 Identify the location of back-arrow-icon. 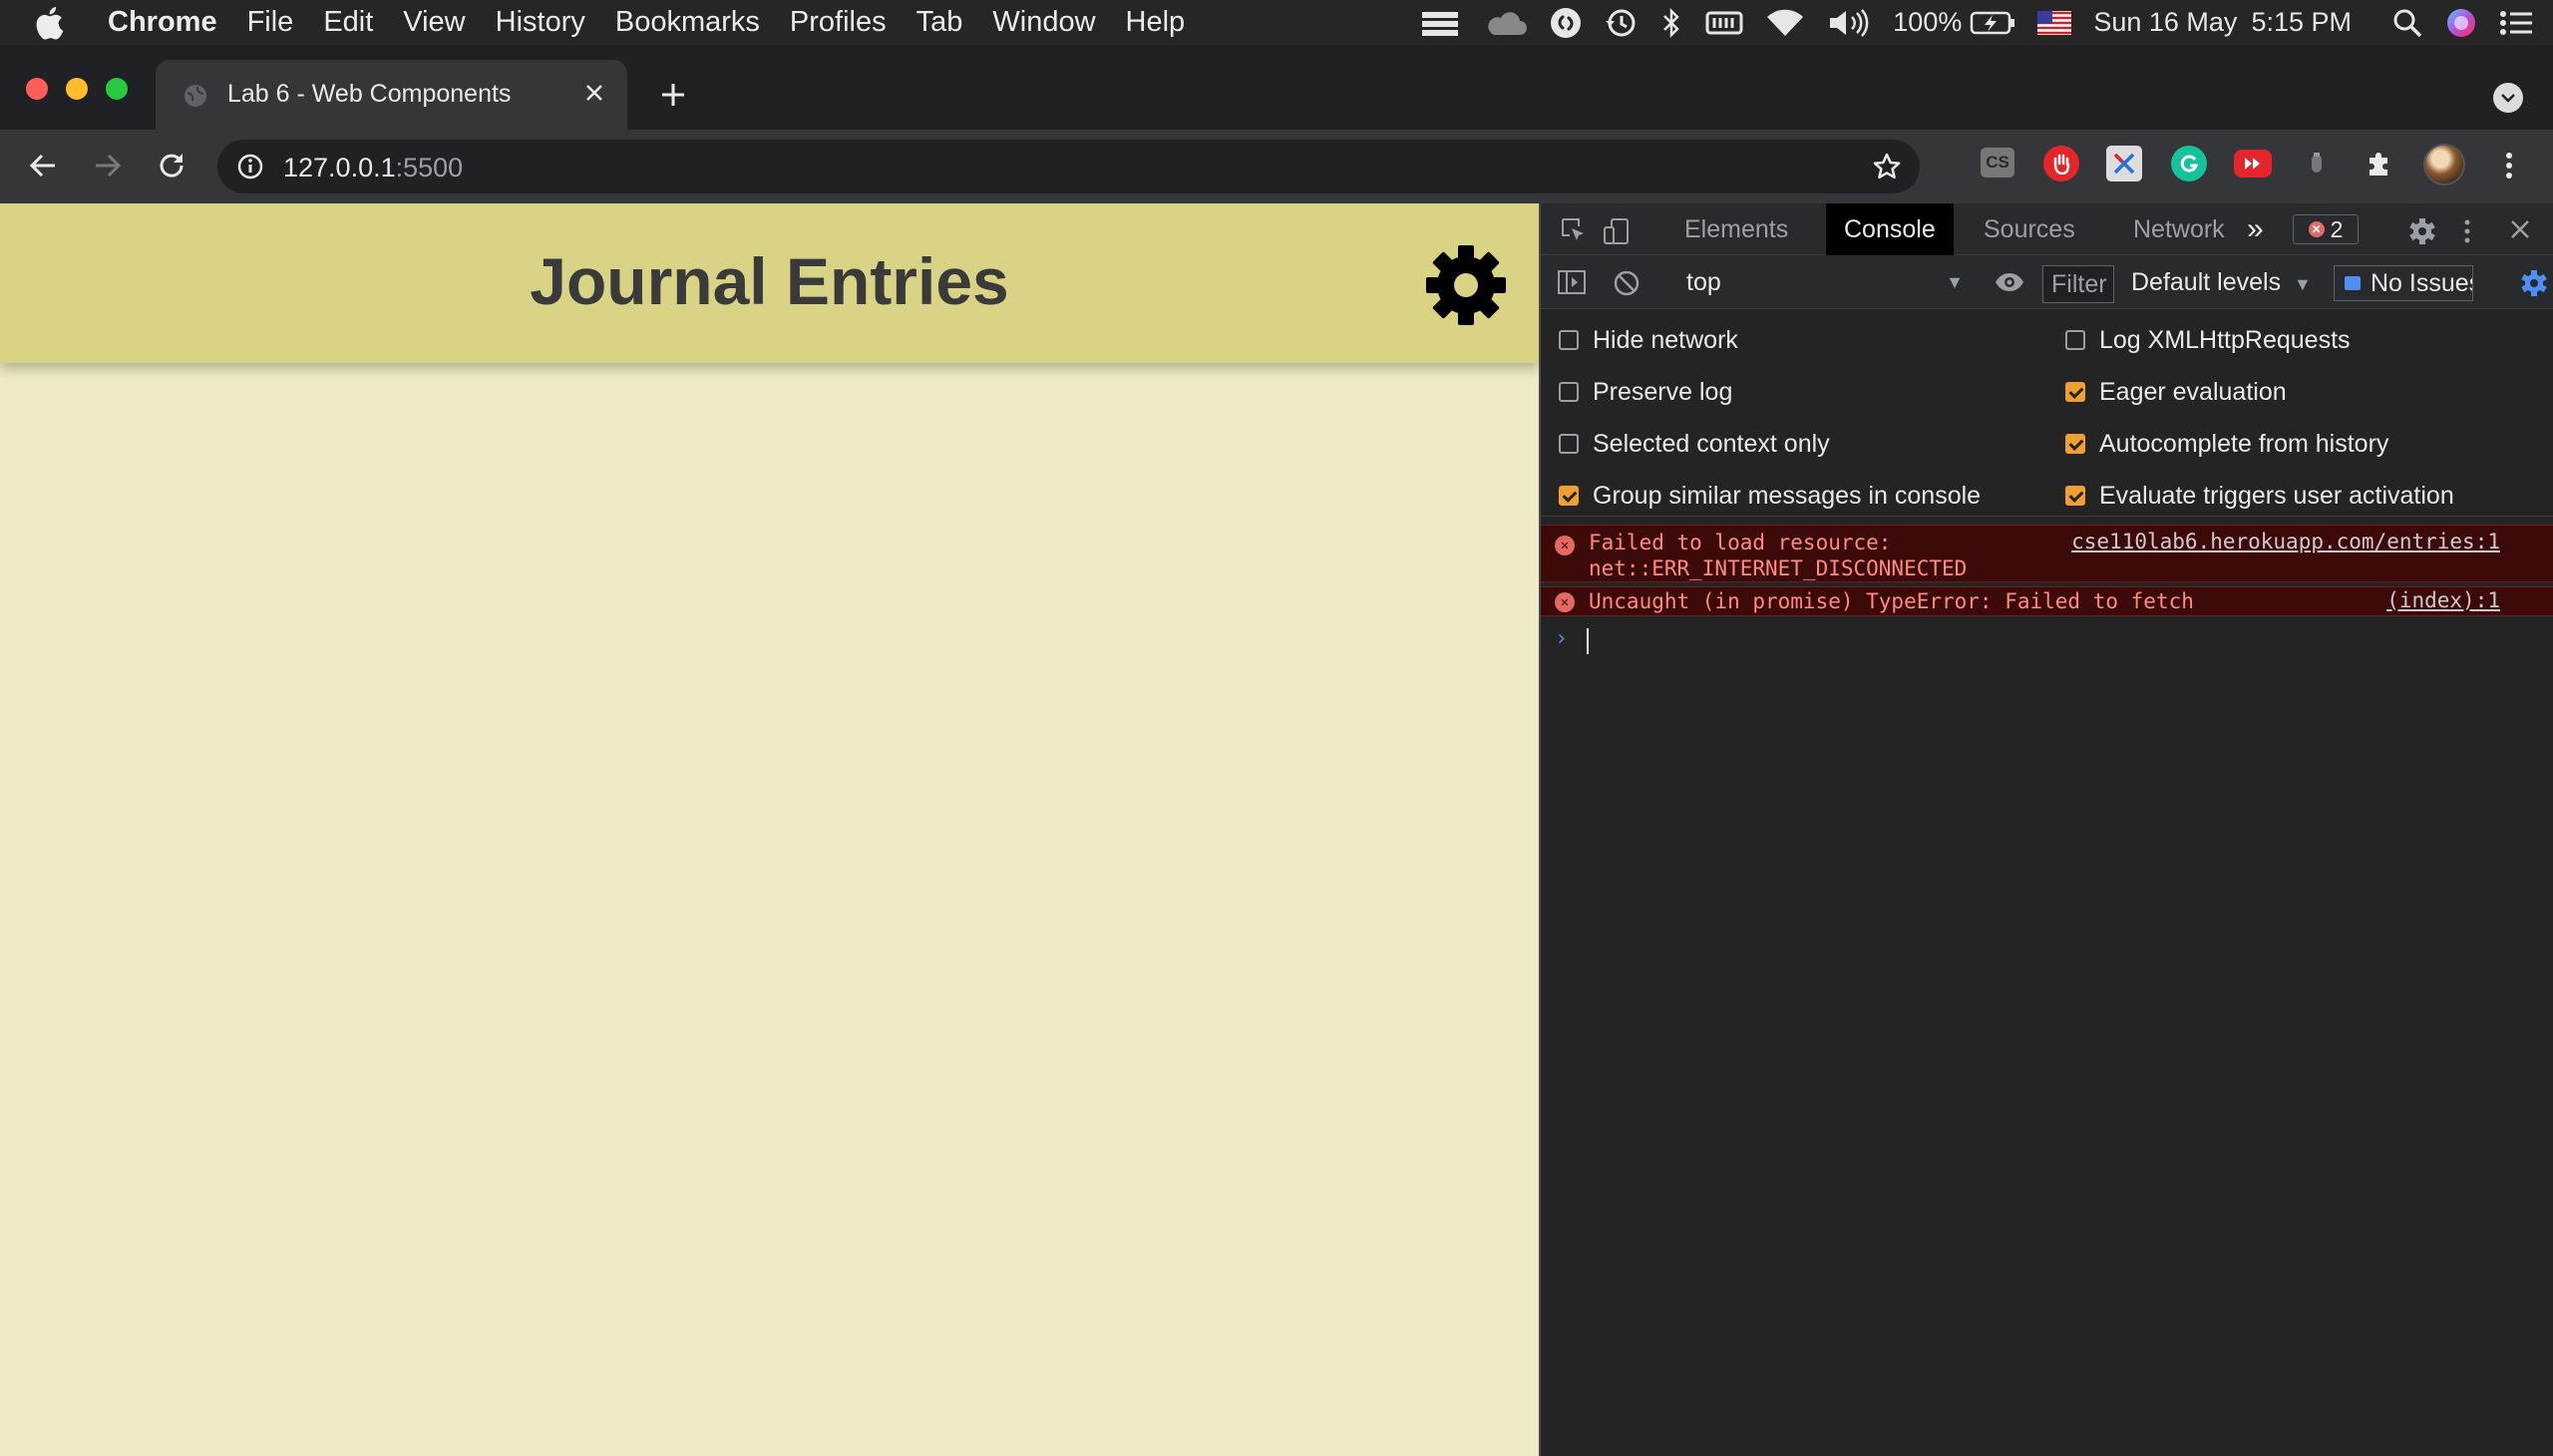
(43, 168).